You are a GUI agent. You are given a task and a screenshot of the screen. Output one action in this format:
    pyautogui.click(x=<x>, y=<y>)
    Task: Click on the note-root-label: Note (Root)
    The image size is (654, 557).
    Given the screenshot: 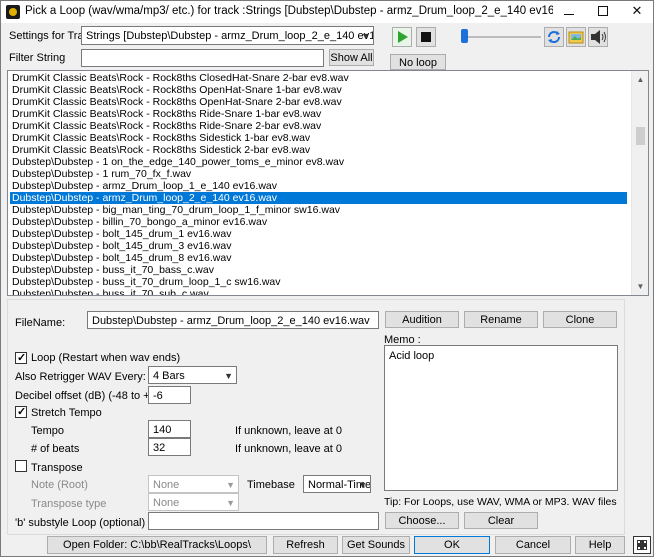 What is the action you would take?
    pyautogui.click(x=59, y=485)
    